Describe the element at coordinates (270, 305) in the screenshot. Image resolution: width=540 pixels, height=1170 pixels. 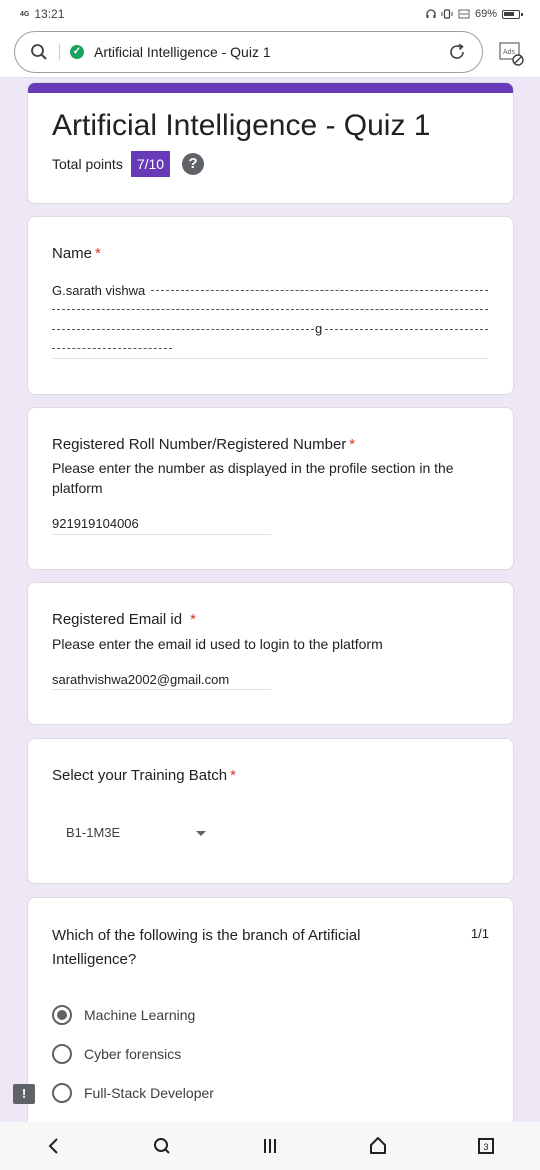
I see `question-name-card: Name * G.sarath vishwa g` at that location.